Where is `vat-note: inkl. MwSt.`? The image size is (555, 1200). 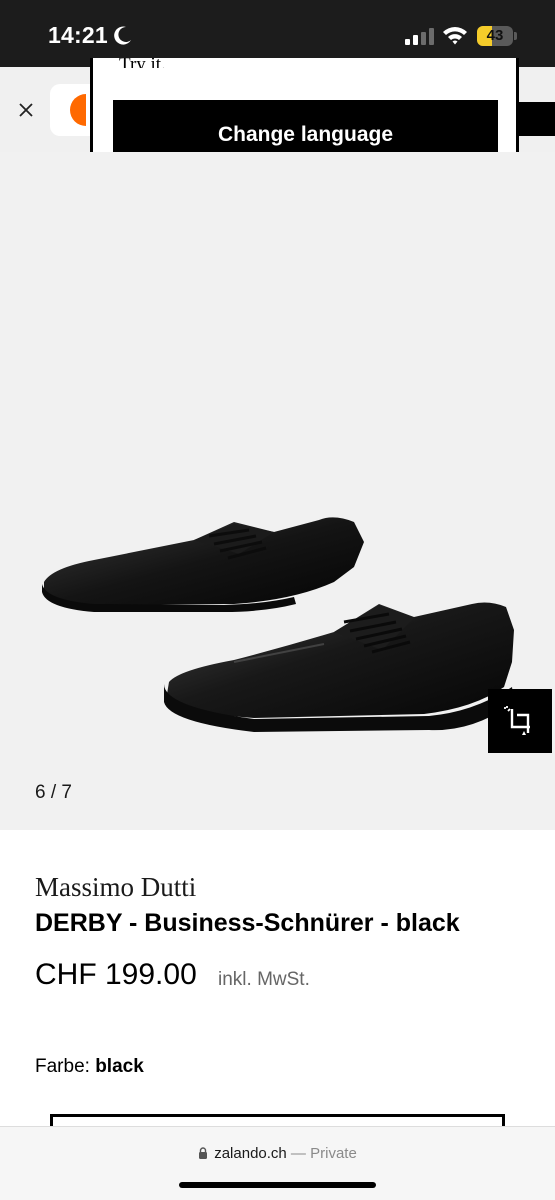
vat-note: inkl. MwSt. is located at coordinates (264, 979).